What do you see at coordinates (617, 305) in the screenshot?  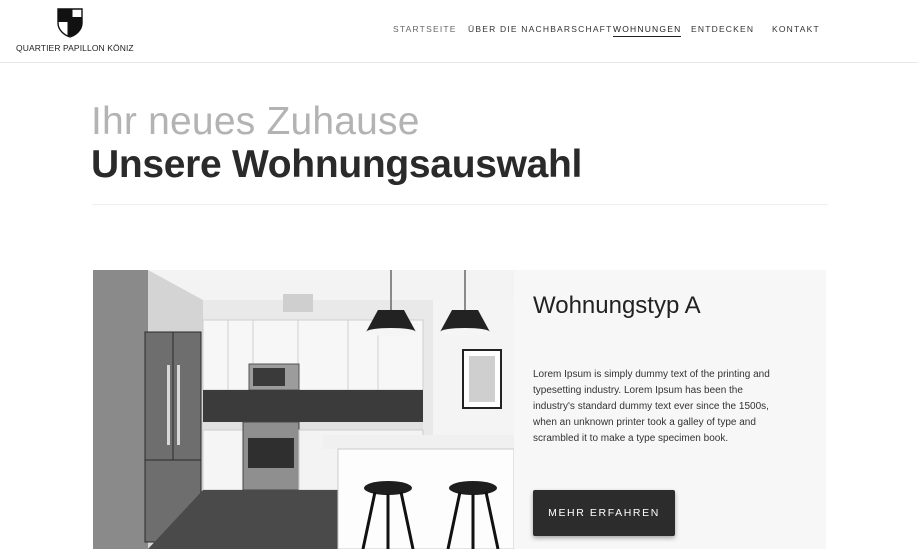 I see `listing-title: Wohnungstyp A` at bounding box center [617, 305].